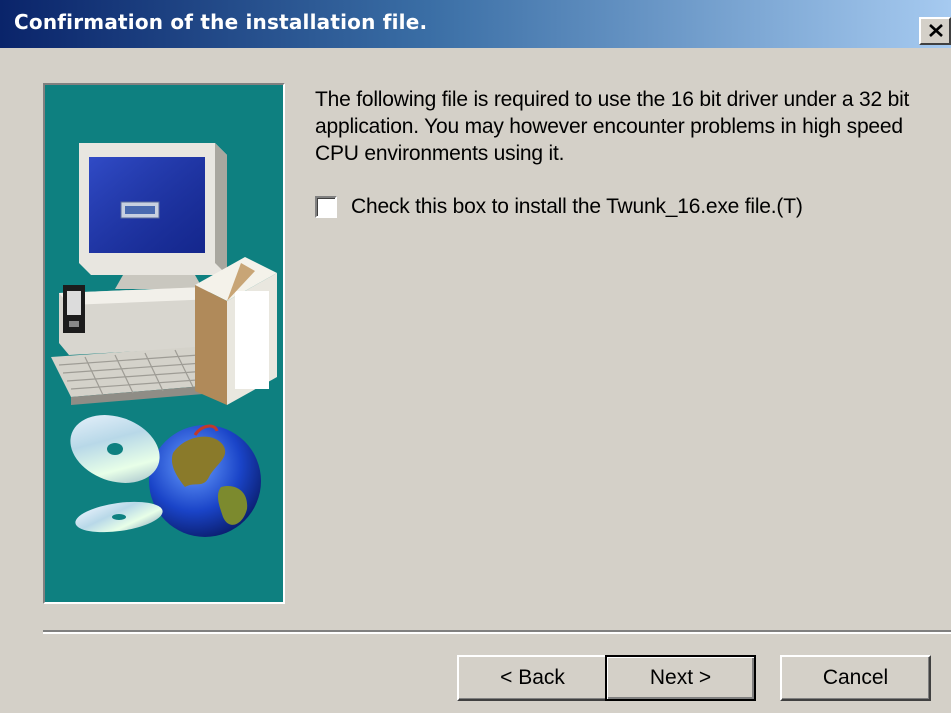  Describe the element at coordinates (475, 24) in the screenshot. I see `title-bar: Confirmation of the installation file.` at that location.